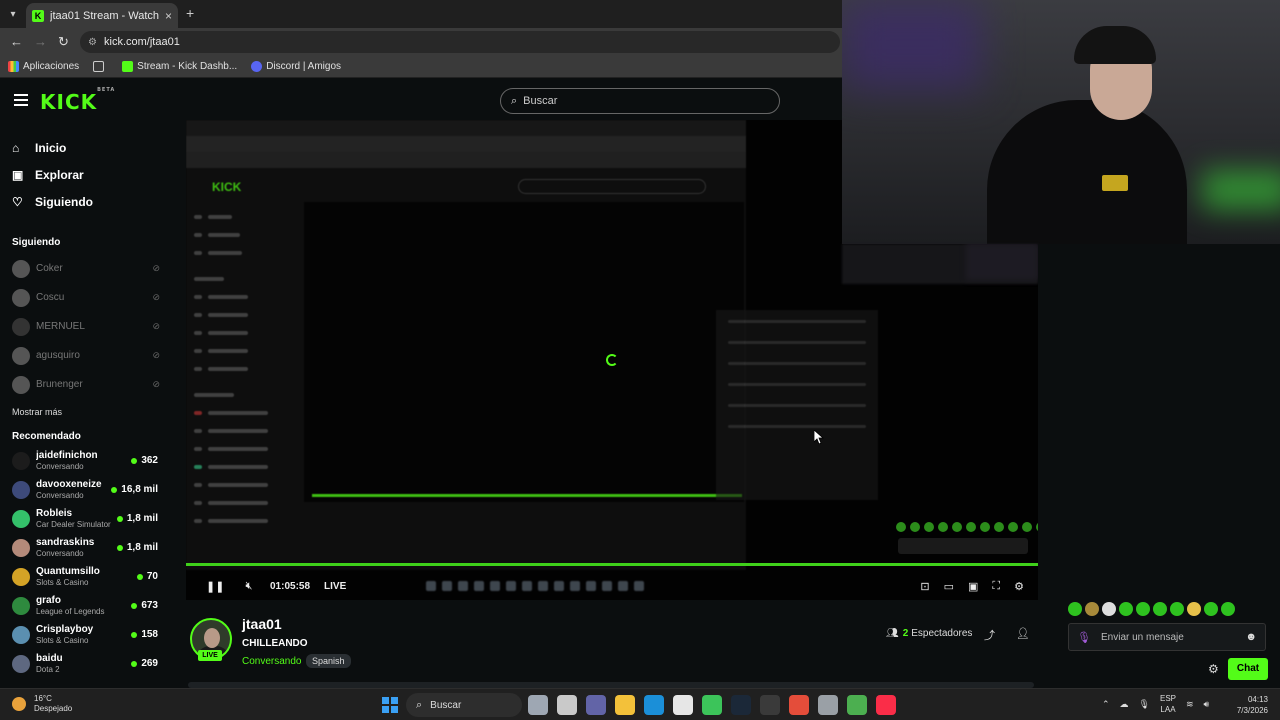 The width and height of the screenshot is (1280, 720). What do you see at coordinates (46, 436) in the screenshot?
I see `recommended-title: Recomendado` at bounding box center [46, 436].